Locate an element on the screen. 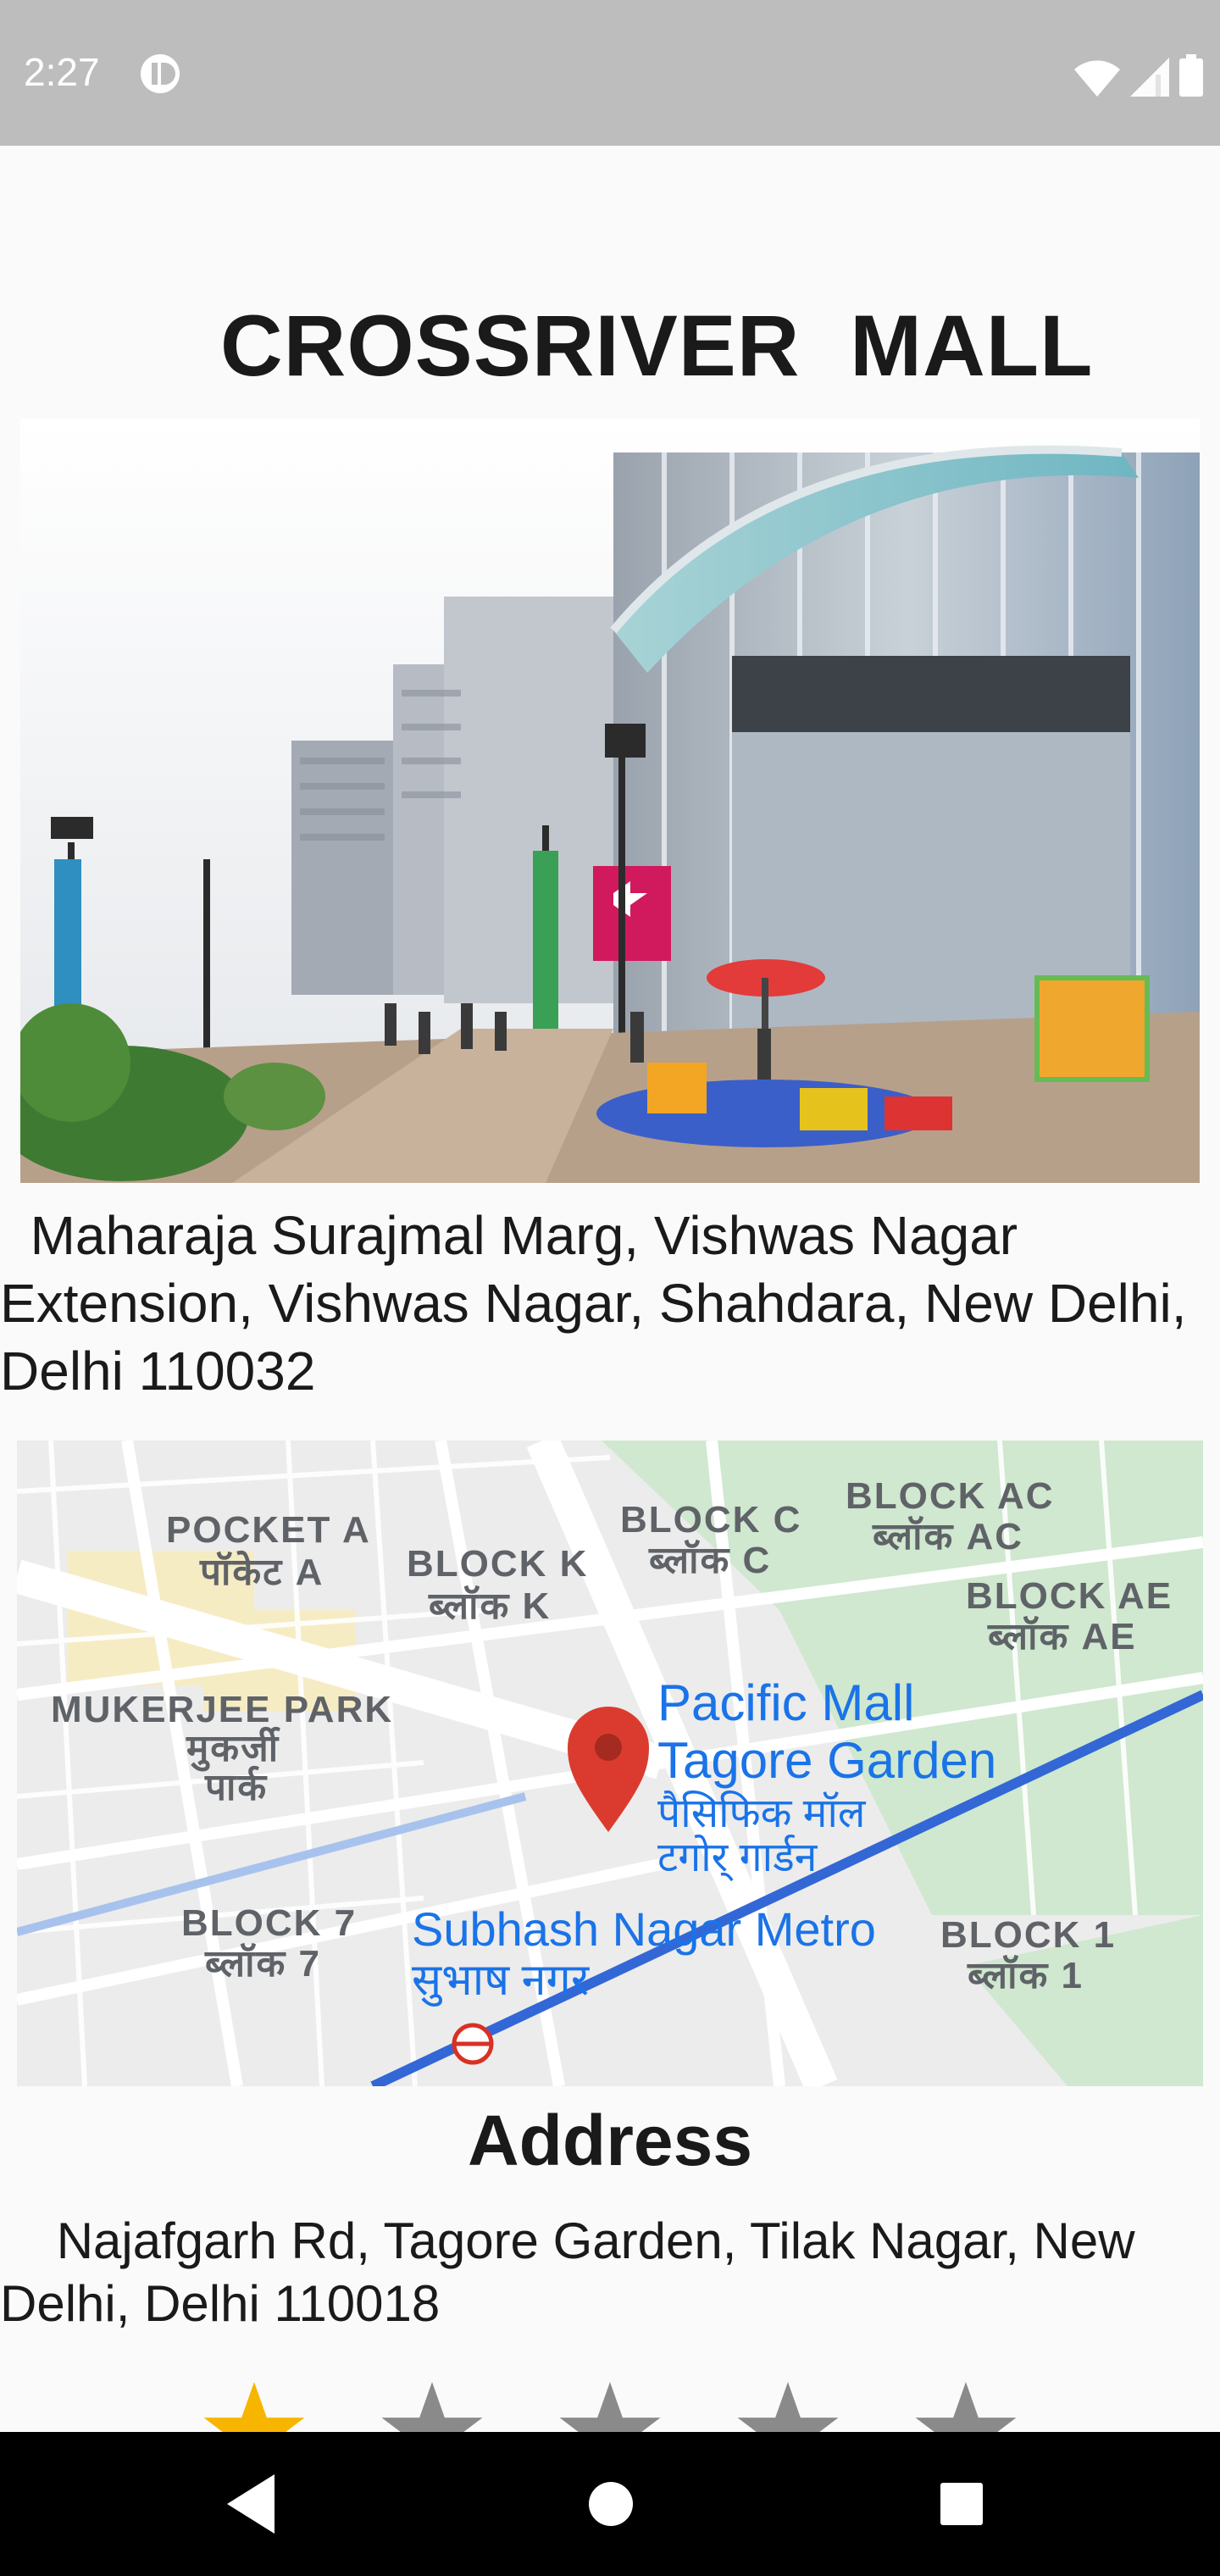  recents-icon is located at coordinates (961, 2504).